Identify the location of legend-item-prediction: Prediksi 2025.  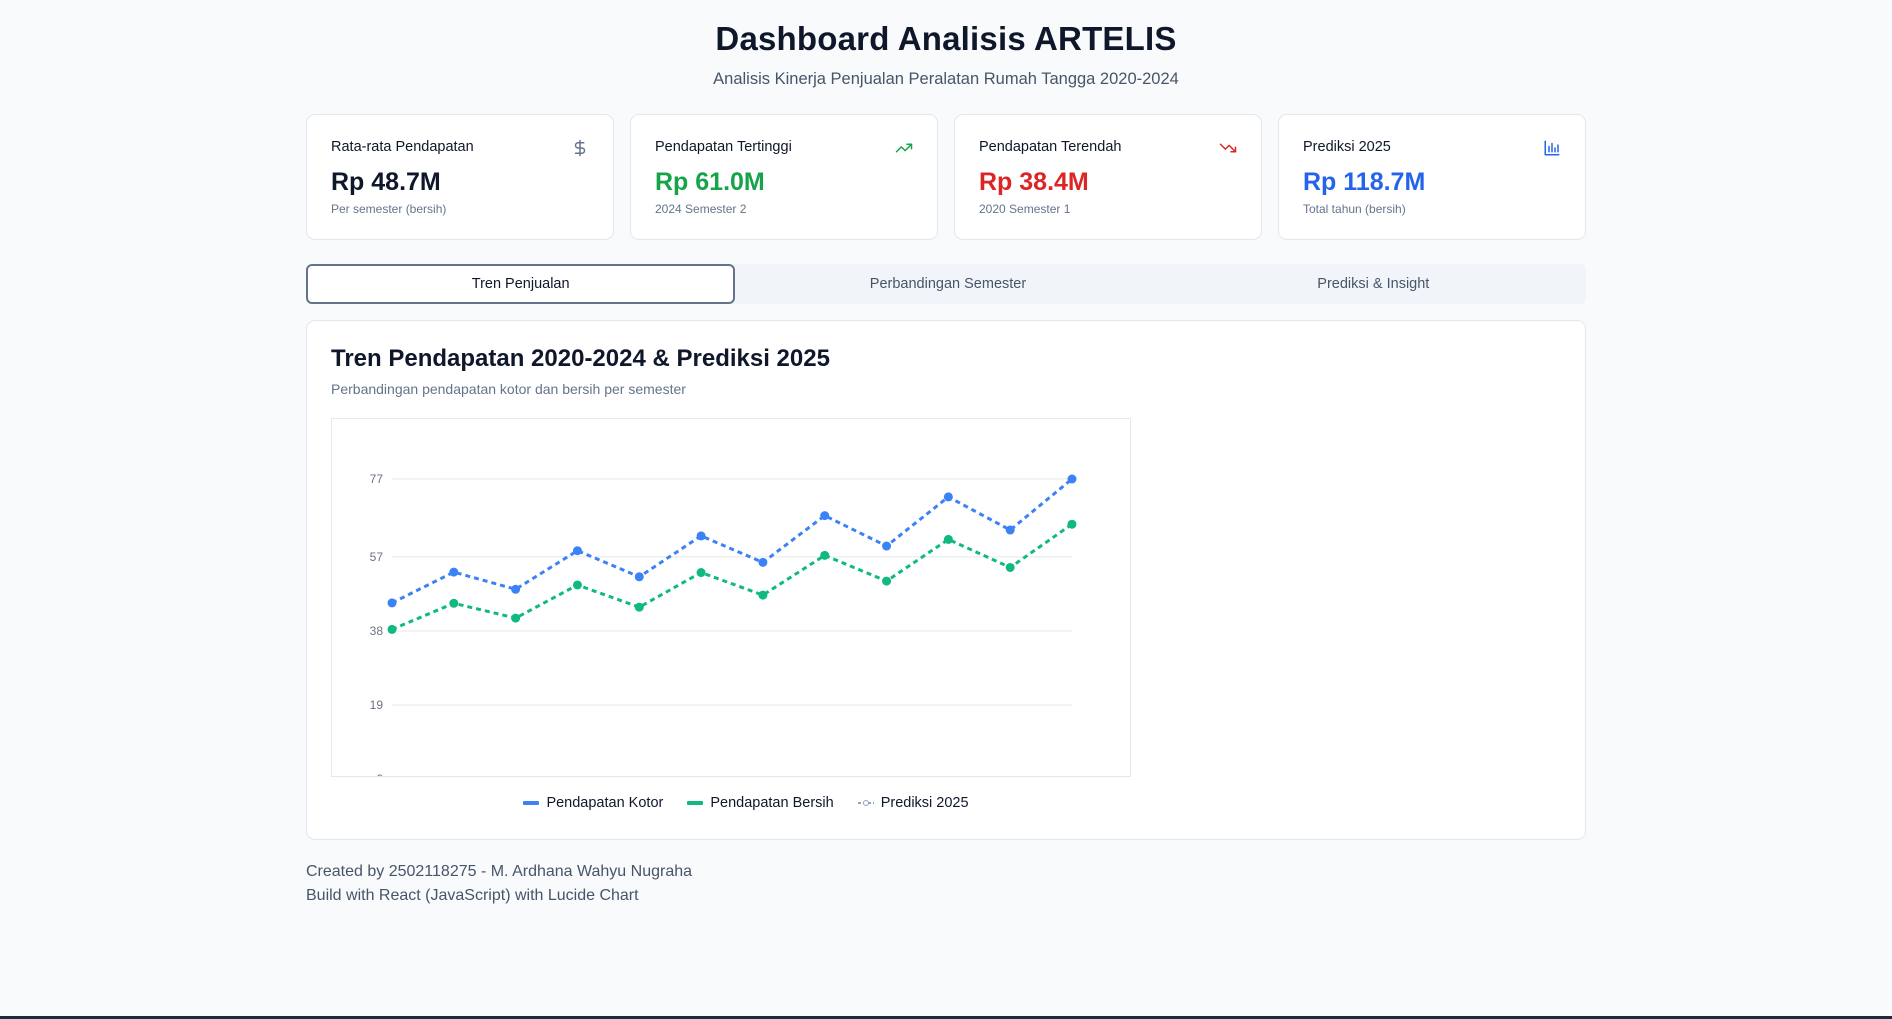
(913, 803).